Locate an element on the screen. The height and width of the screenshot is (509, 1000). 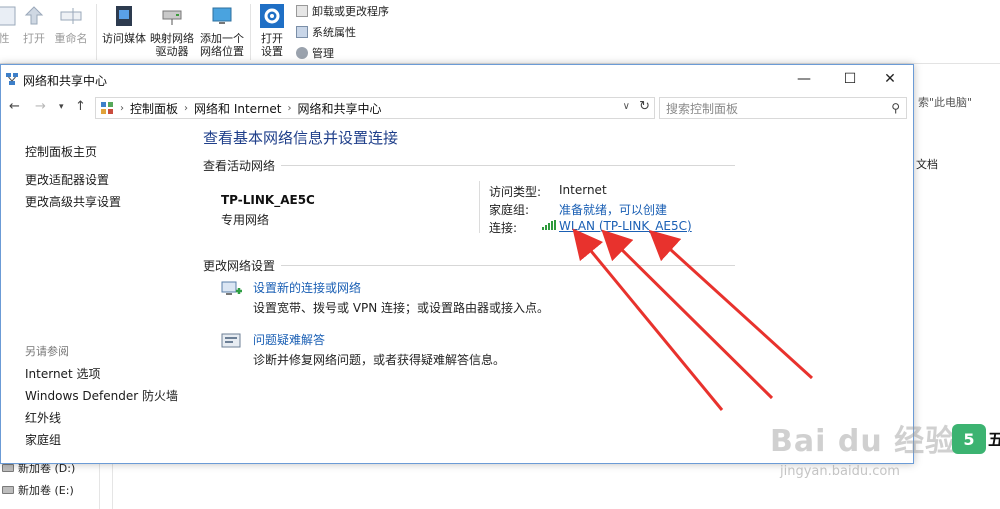
minimize-button: — is located at coordinates (804, 79).